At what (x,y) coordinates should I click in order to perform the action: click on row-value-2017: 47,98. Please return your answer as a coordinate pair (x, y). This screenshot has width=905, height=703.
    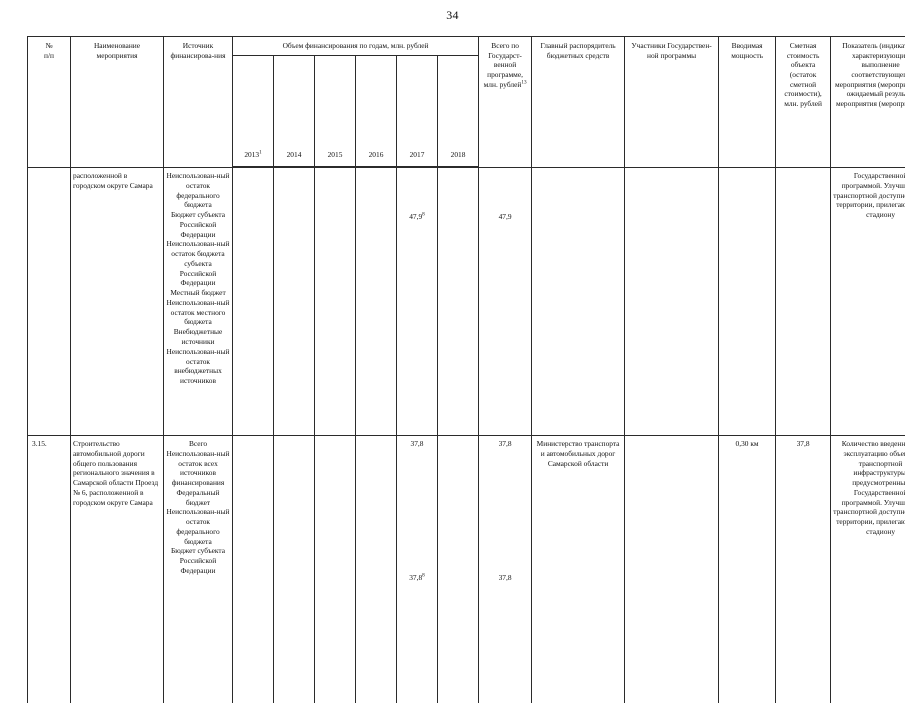
    Looking at the image, I should click on (417, 302).